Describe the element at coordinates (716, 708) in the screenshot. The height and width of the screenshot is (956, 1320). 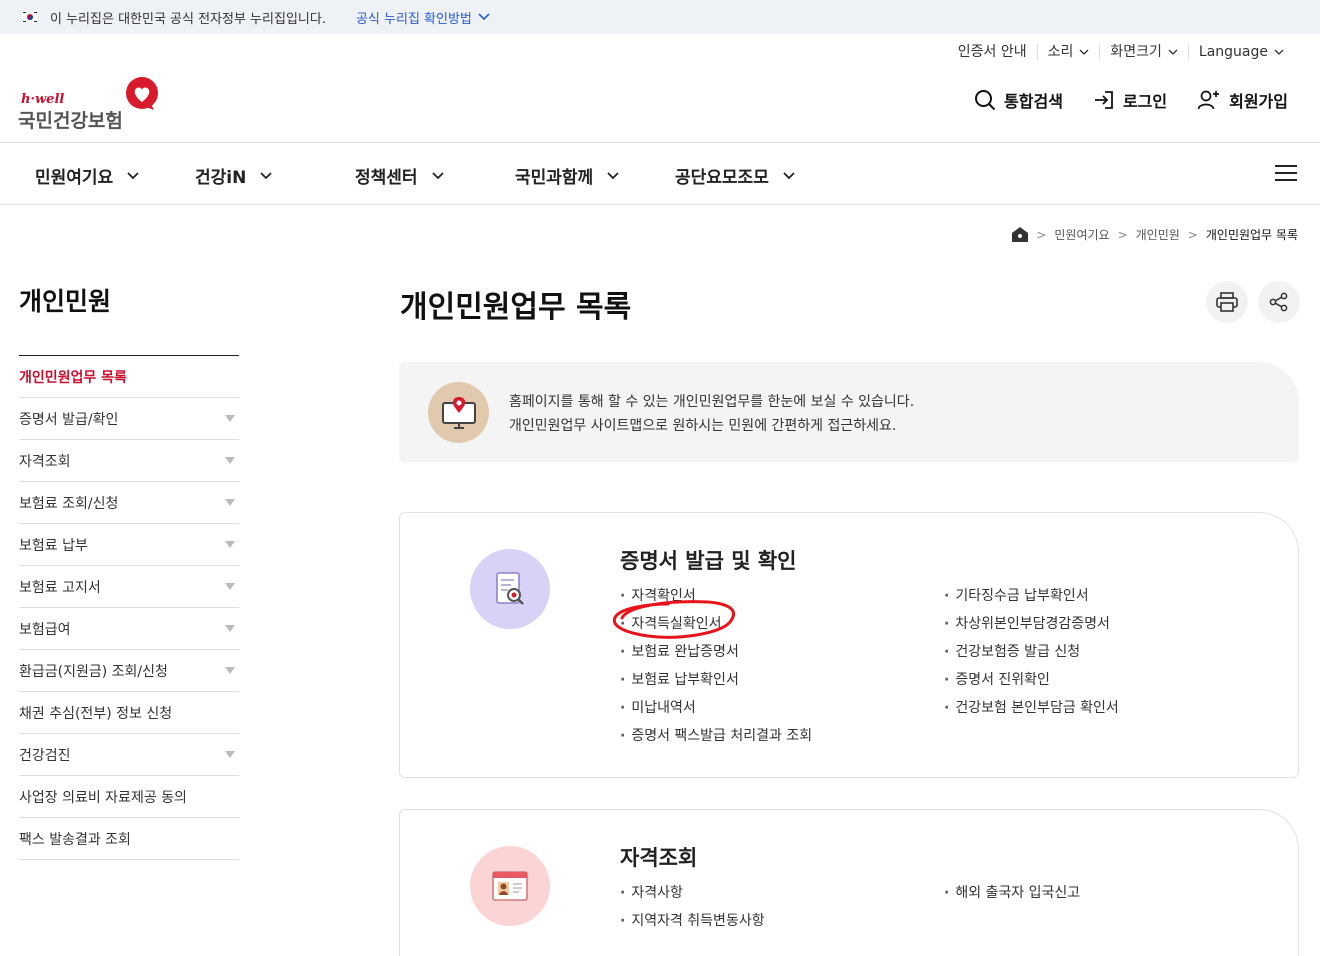
I see `list-item: 미납내역서` at that location.